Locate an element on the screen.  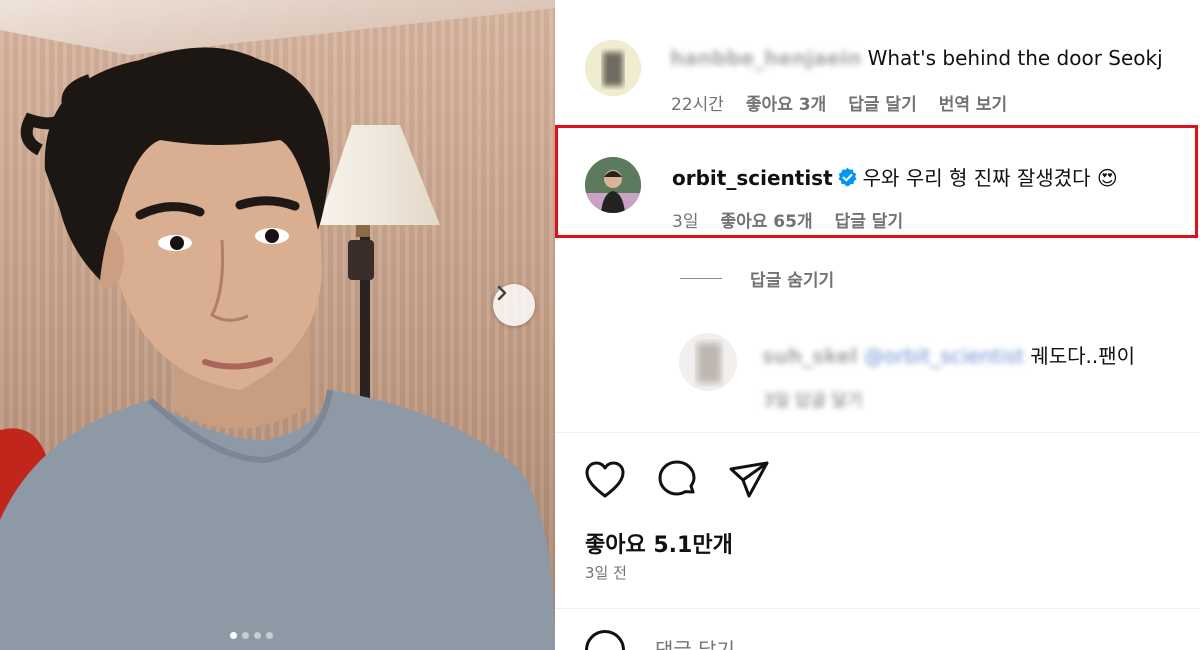
reply-body: 궤도다..팬이 is located at coordinates (1083, 356).